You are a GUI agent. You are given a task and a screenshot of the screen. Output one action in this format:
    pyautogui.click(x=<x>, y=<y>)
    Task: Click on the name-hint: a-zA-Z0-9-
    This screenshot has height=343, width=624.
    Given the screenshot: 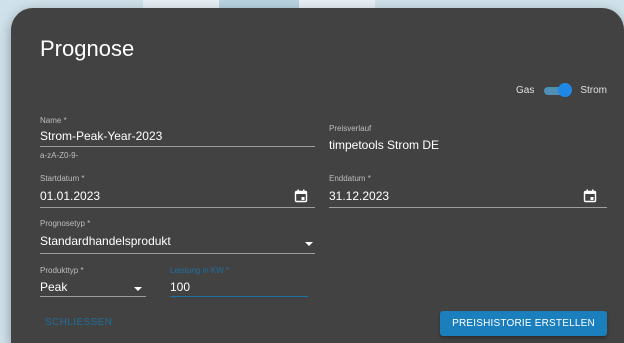 What is the action you would take?
    pyautogui.click(x=59, y=155)
    